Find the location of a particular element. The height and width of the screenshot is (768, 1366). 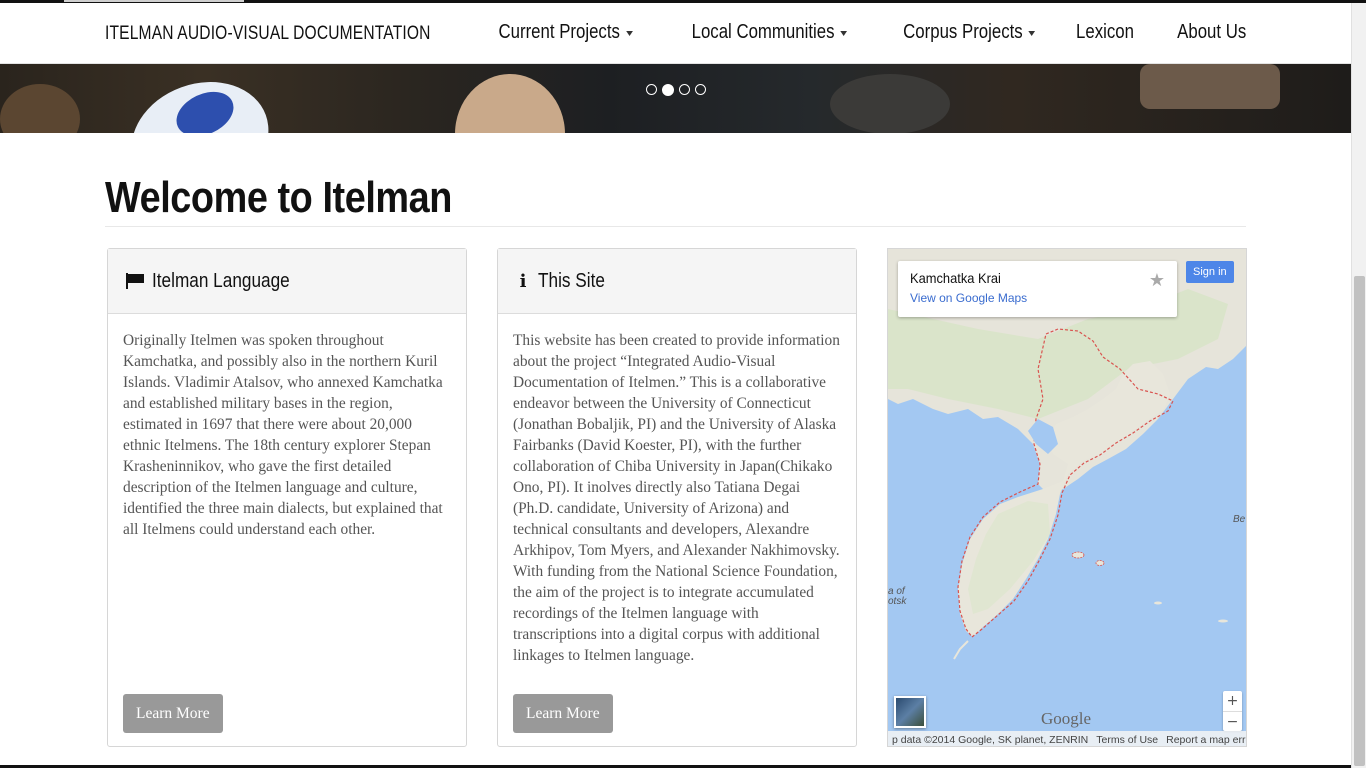

page-title: Welcome to Itelman is located at coordinates (278, 197).